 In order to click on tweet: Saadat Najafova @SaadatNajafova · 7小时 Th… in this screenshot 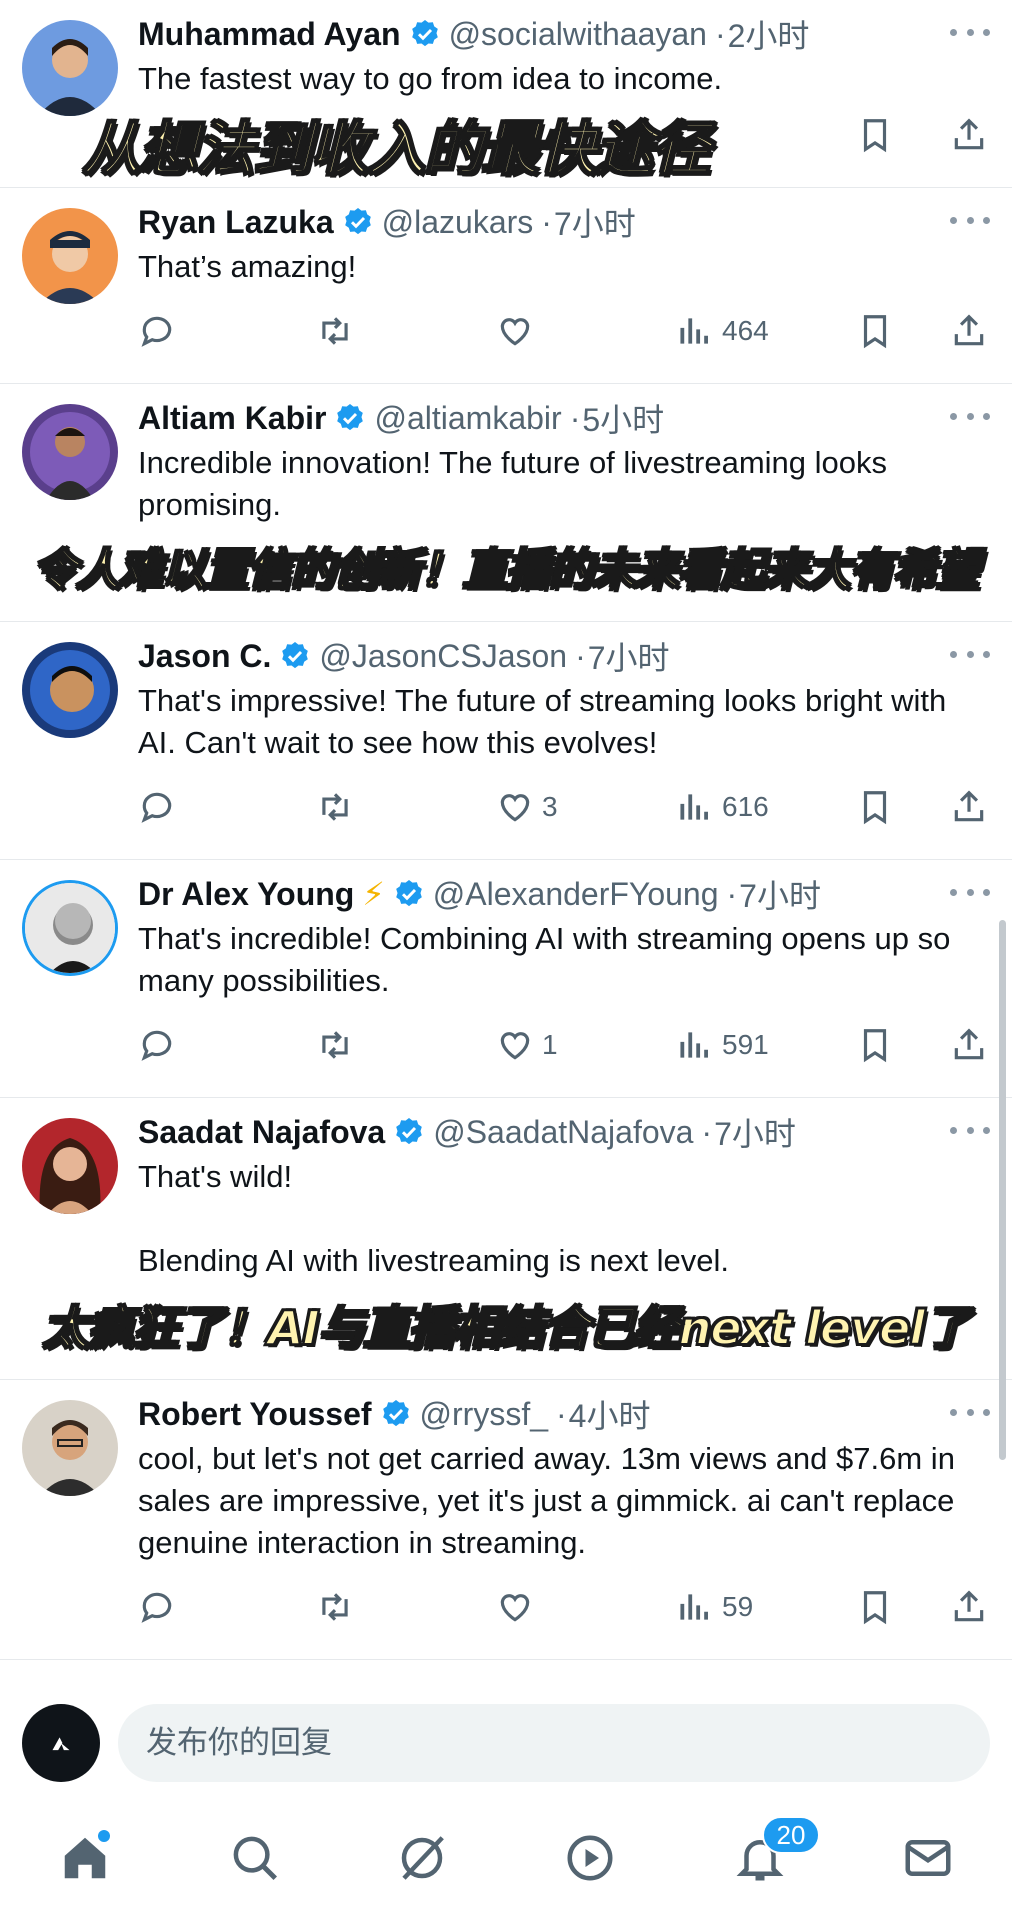, I will do `click(506, 1239)`.